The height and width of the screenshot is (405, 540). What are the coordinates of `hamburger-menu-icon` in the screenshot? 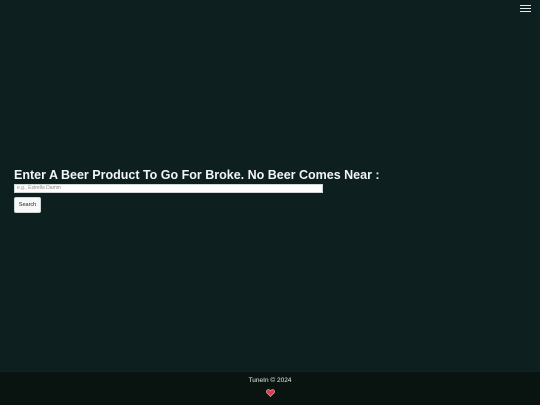 It's located at (526, 9).